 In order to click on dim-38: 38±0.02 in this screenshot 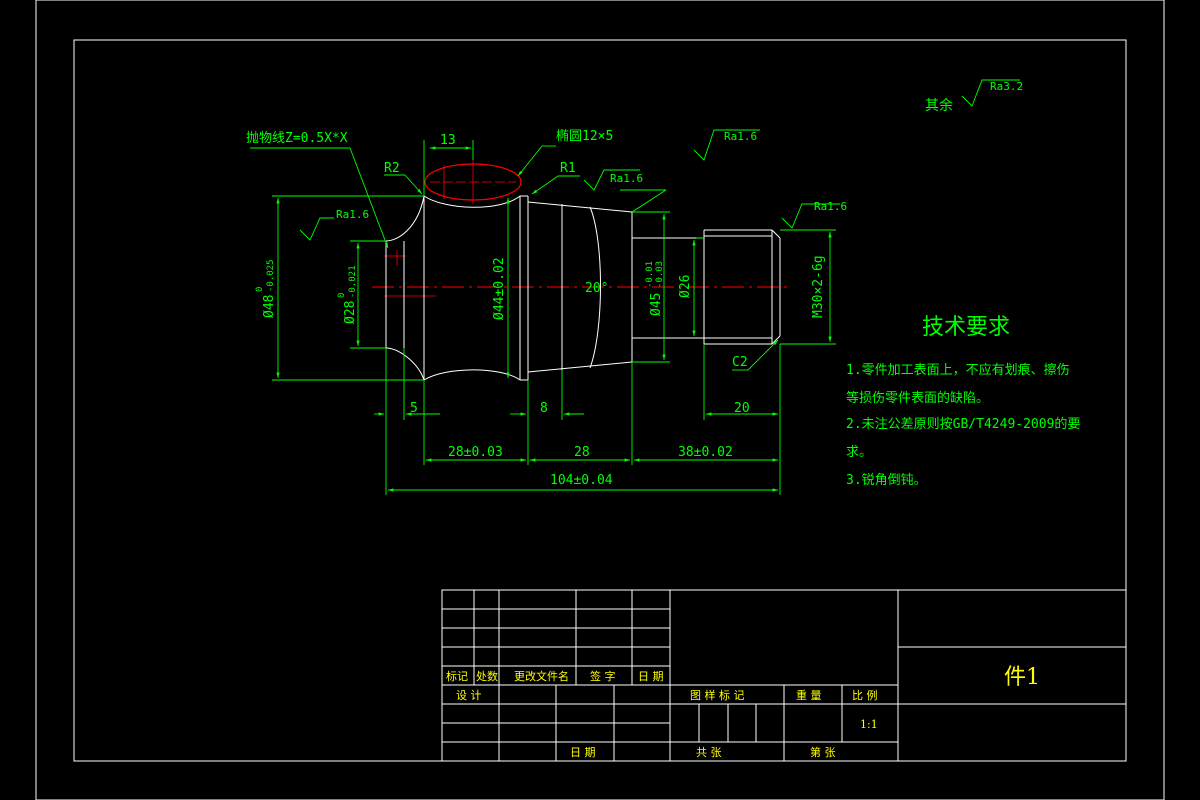, I will do `click(705, 452)`.